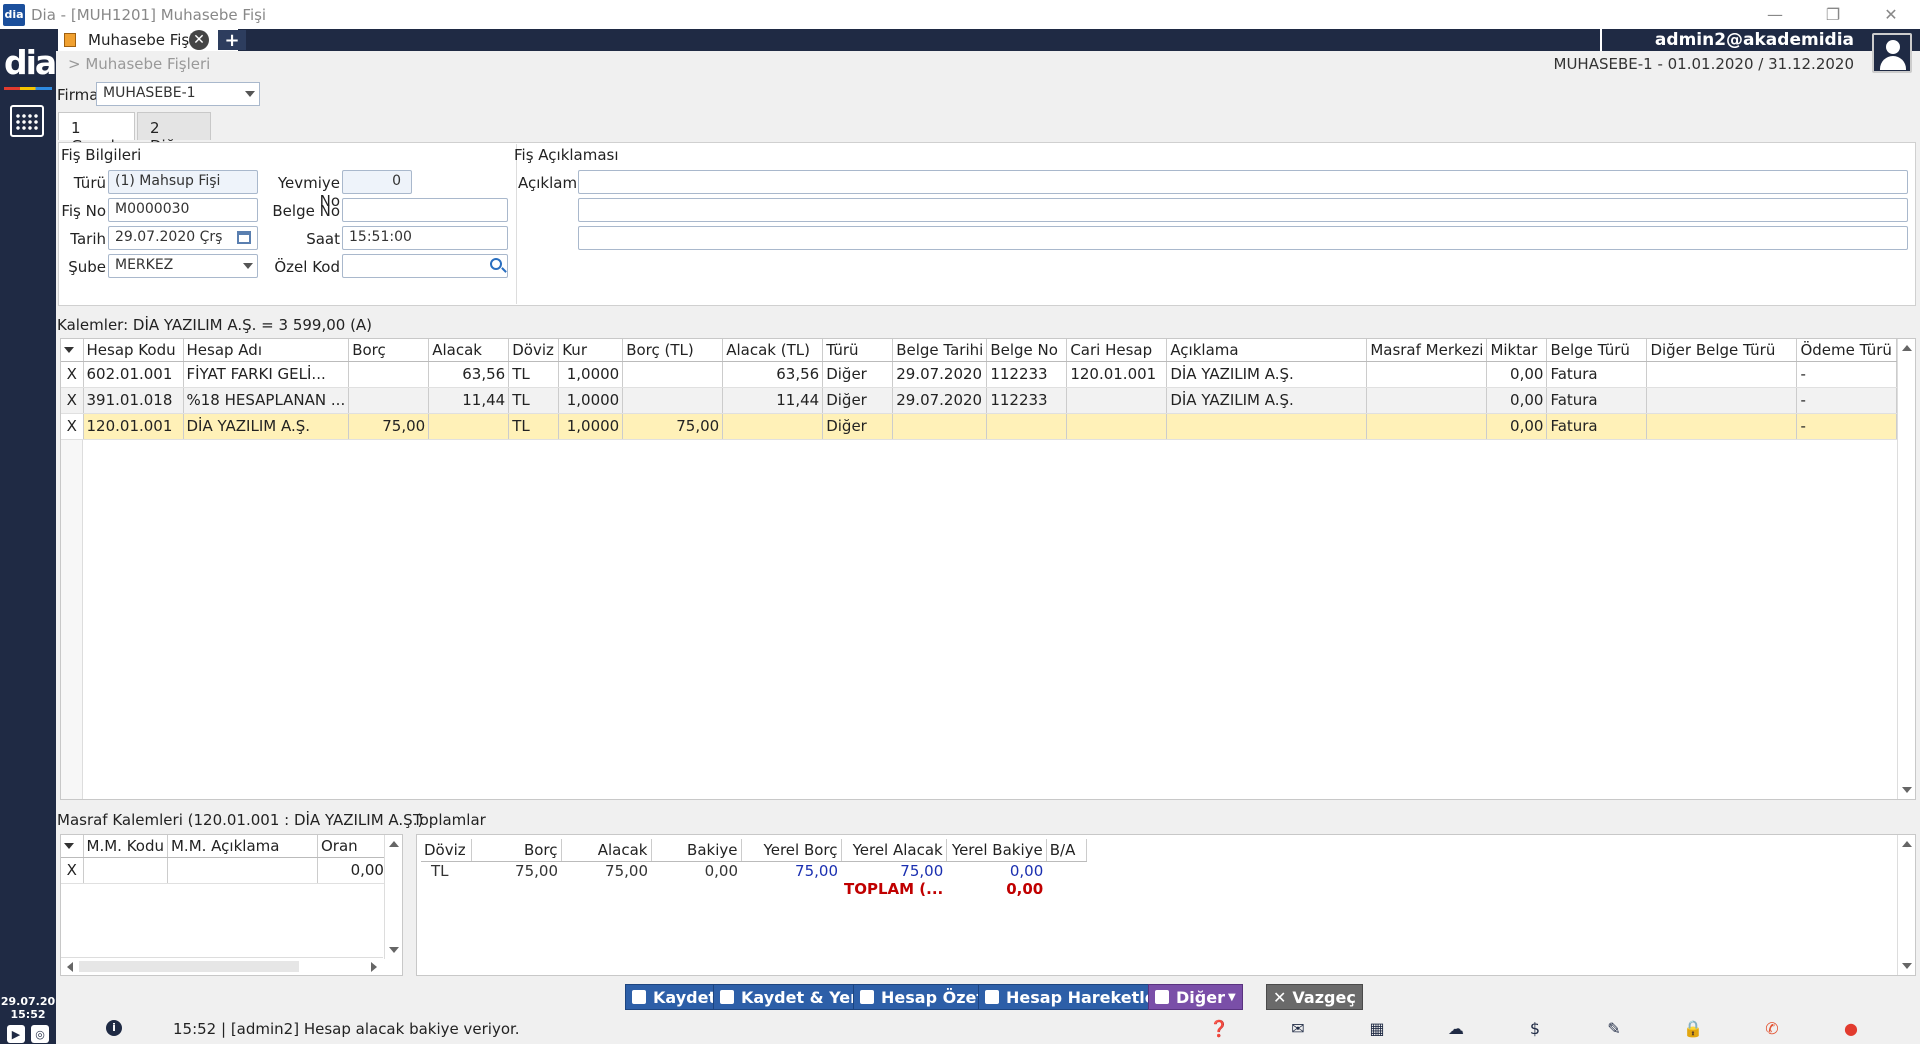 Image resolution: width=1920 pixels, height=1044 pixels. What do you see at coordinates (389, 350) in the screenshot?
I see `col-borc: Borç` at bounding box center [389, 350].